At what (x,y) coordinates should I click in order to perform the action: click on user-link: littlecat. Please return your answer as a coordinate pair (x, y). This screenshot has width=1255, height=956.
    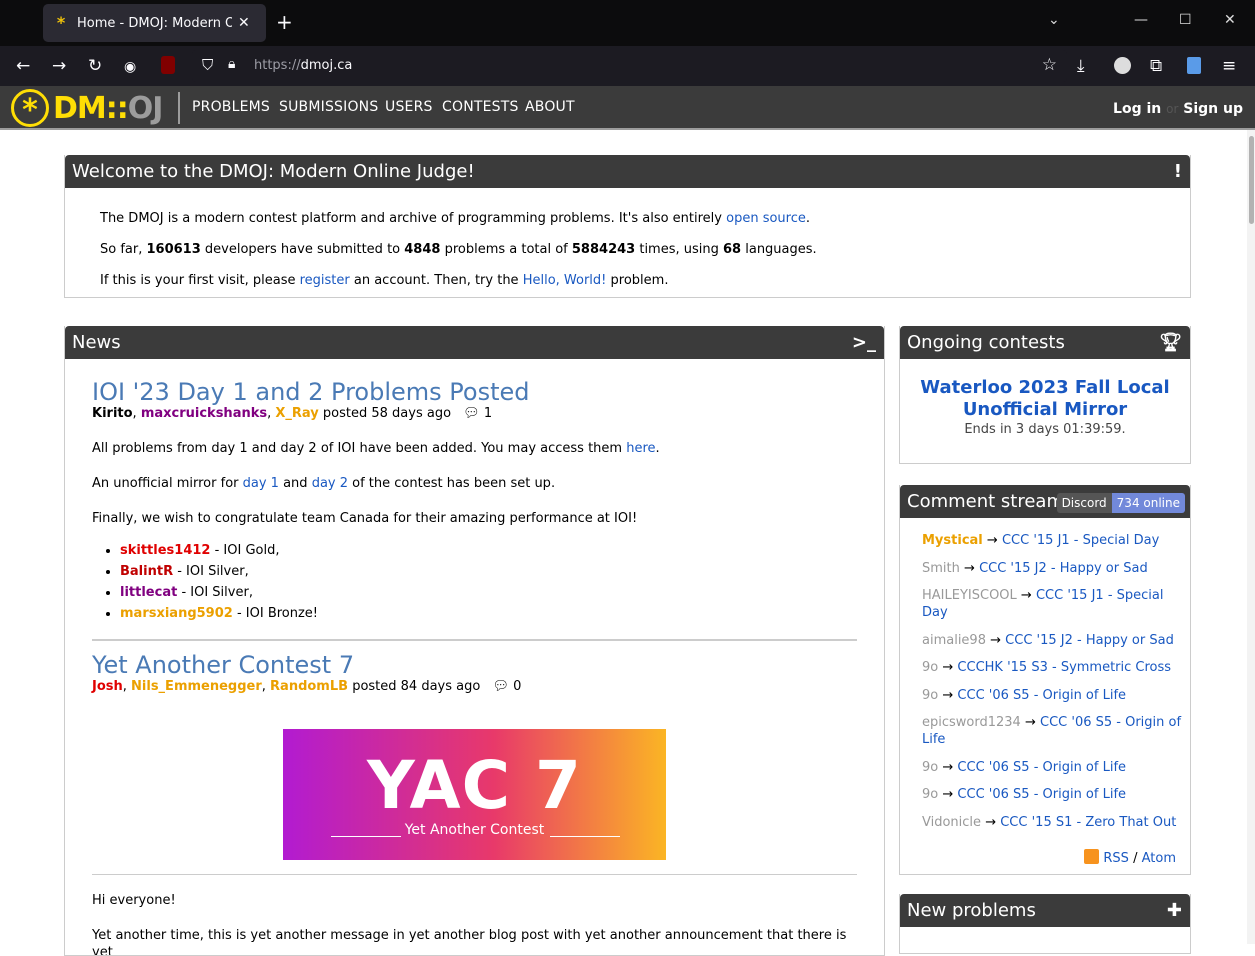
    Looking at the image, I should click on (148, 592).